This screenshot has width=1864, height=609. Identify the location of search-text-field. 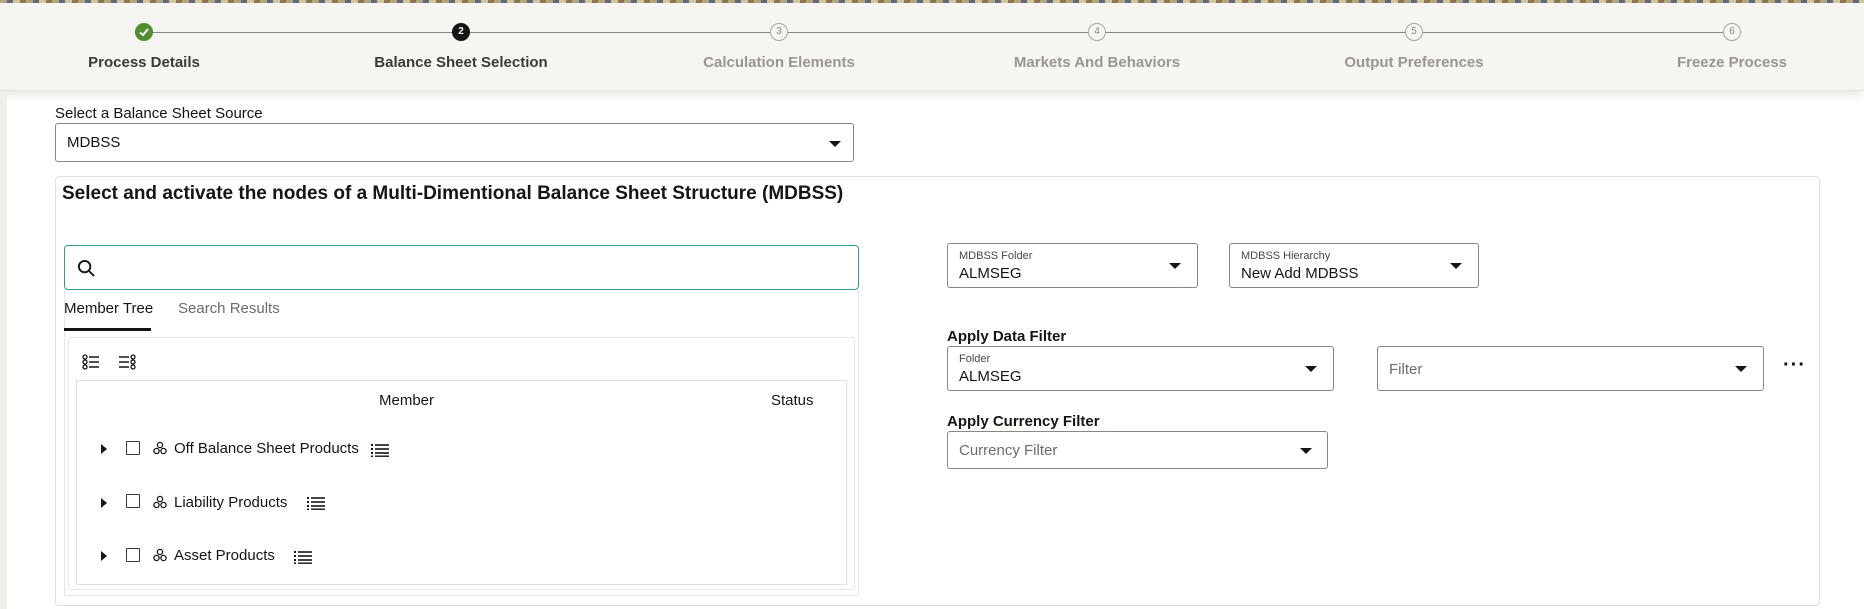
(477, 268).